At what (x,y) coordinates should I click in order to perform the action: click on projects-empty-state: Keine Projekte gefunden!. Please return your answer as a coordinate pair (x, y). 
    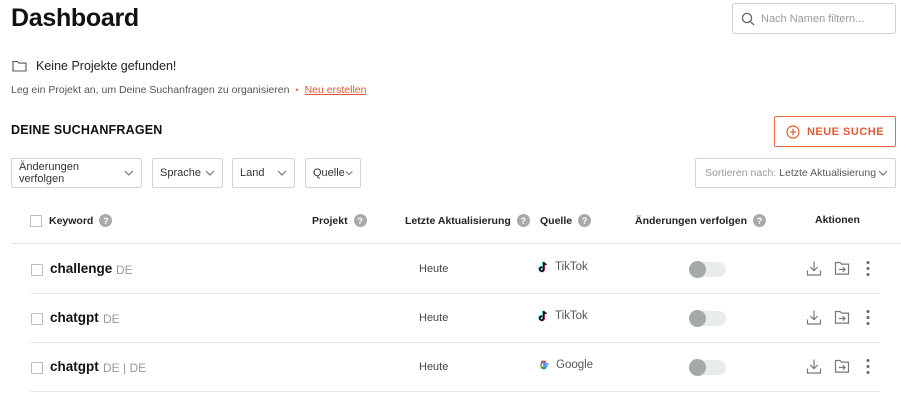
    Looking at the image, I should click on (94, 66).